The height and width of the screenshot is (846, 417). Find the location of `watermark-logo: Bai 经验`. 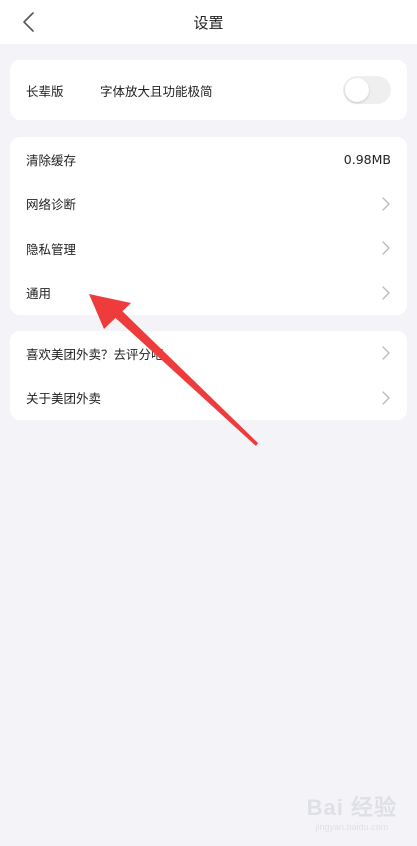

watermark-logo: Bai 经验 is located at coordinates (351, 807).